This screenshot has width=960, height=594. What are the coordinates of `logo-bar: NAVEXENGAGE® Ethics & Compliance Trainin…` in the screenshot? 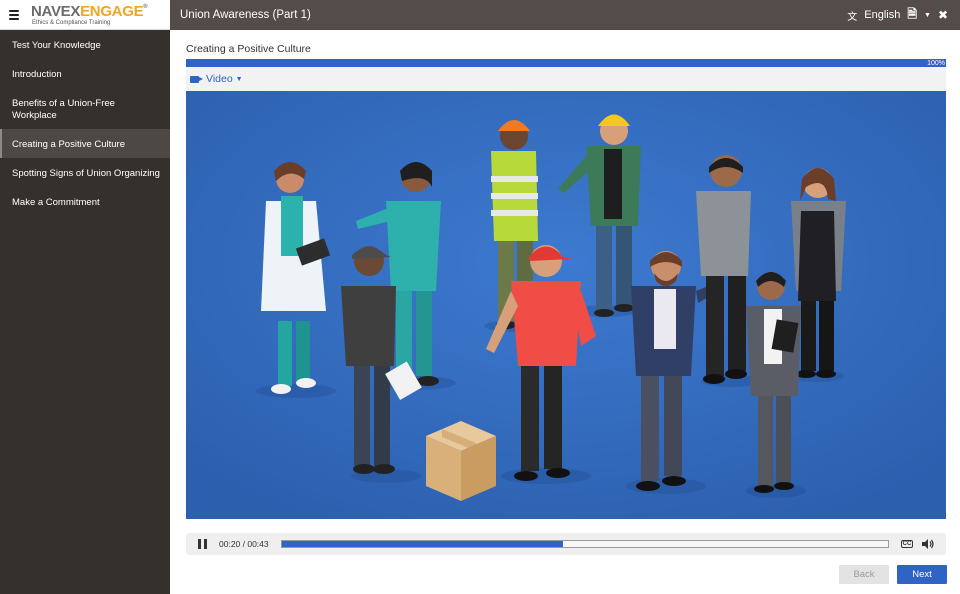 It's located at (85, 15).